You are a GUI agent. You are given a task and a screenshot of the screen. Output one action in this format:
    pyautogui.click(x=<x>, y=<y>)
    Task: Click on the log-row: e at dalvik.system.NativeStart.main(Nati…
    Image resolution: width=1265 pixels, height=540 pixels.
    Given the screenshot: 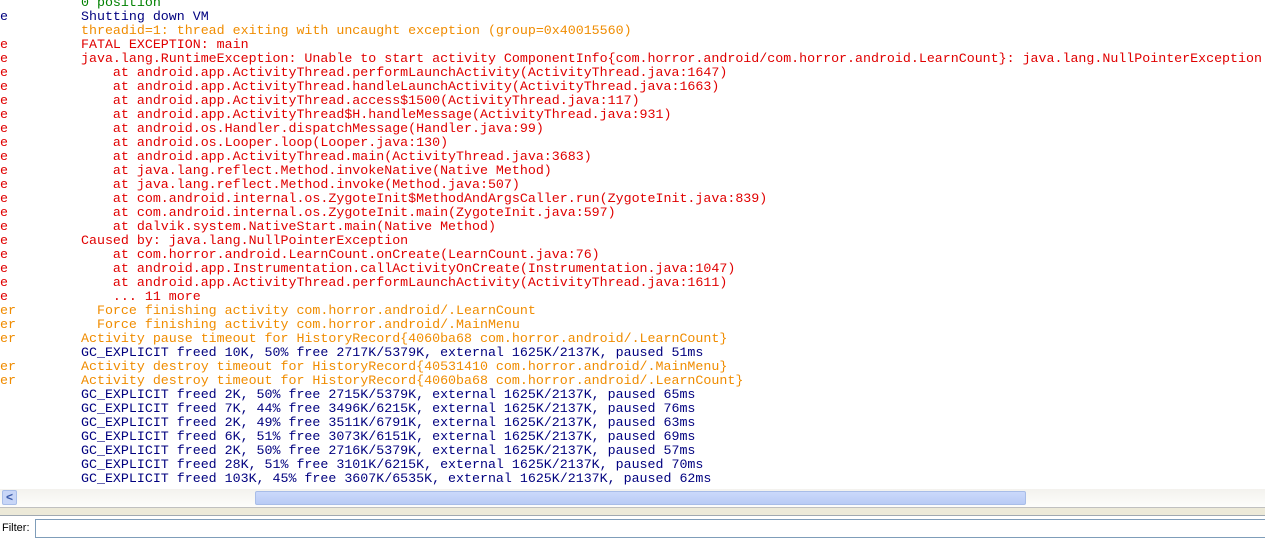 What is the action you would take?
    pyautogui.click(x=632, y=227)
    